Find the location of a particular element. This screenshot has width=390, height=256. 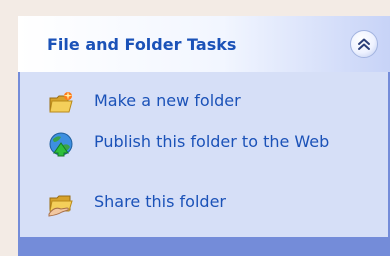

task-publish-folder-web: Publish this folder to the Web is located at coordinates (193, 144).